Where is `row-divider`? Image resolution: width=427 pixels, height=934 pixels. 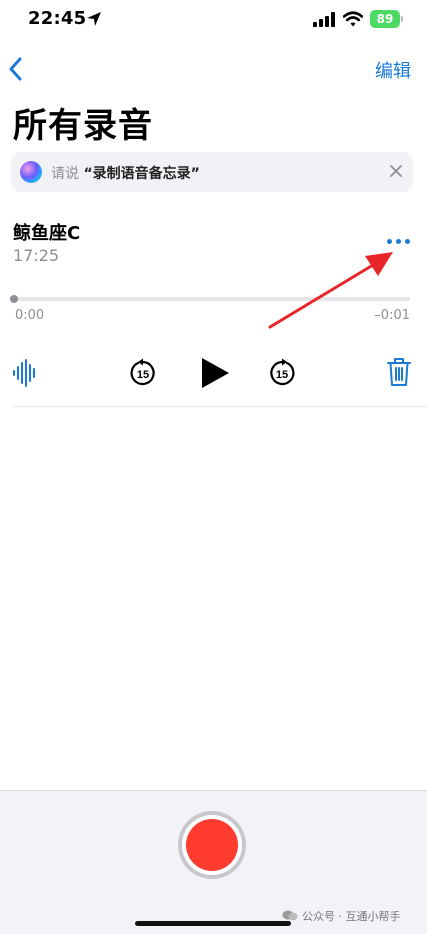 row-divider is located at coordinates (220, 406).